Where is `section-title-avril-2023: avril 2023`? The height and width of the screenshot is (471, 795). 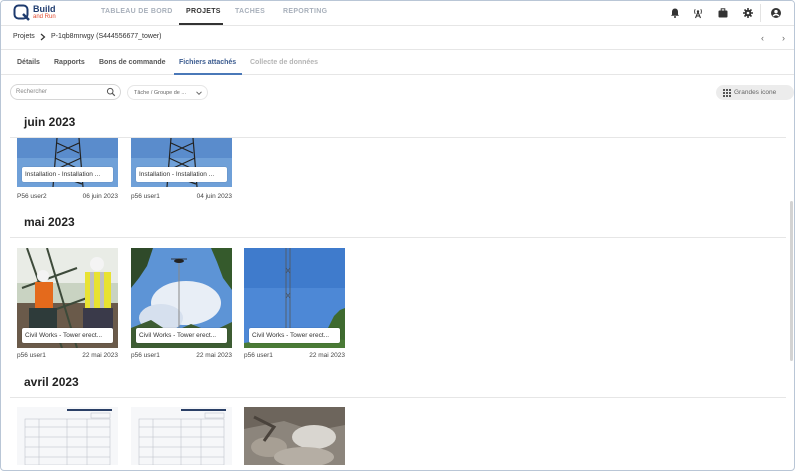 section-title-avril-2023: avril 2023 is located at coordinates (51, 382).